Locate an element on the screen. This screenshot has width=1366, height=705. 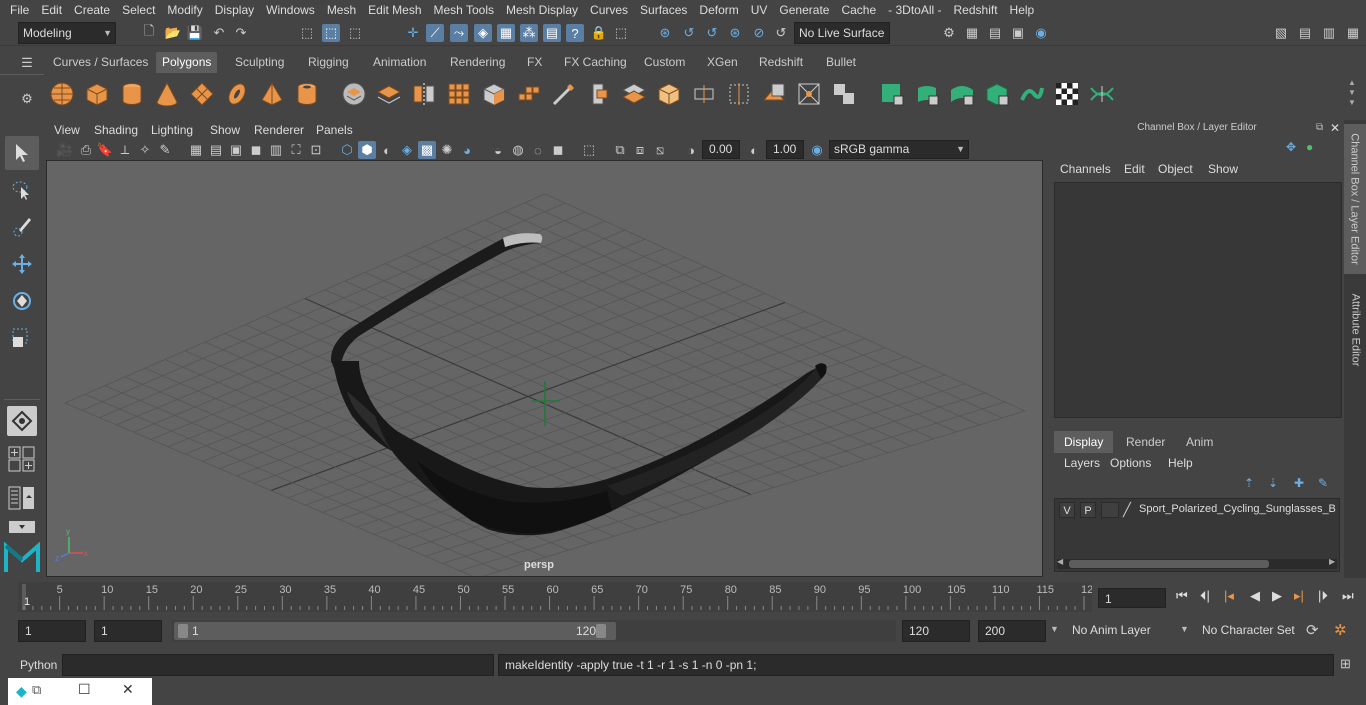
select-tool-icon is located at coordinates (22, 153).